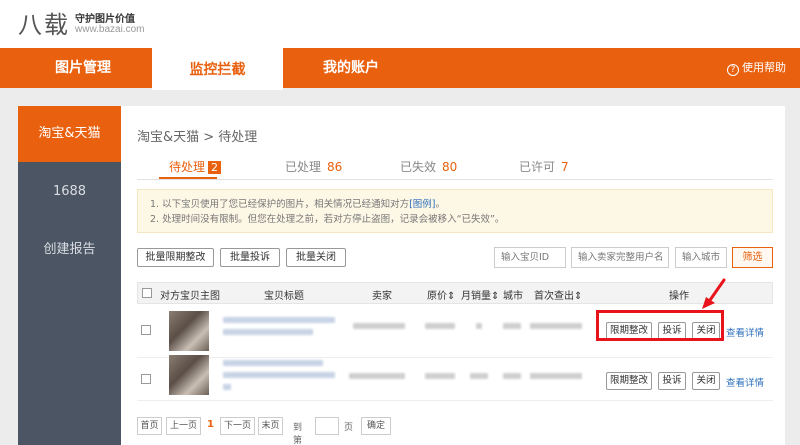  I want to click on status-tabs: 待处理 2 已处理 86 已失效 80 已许可 7, so click(455, 165).